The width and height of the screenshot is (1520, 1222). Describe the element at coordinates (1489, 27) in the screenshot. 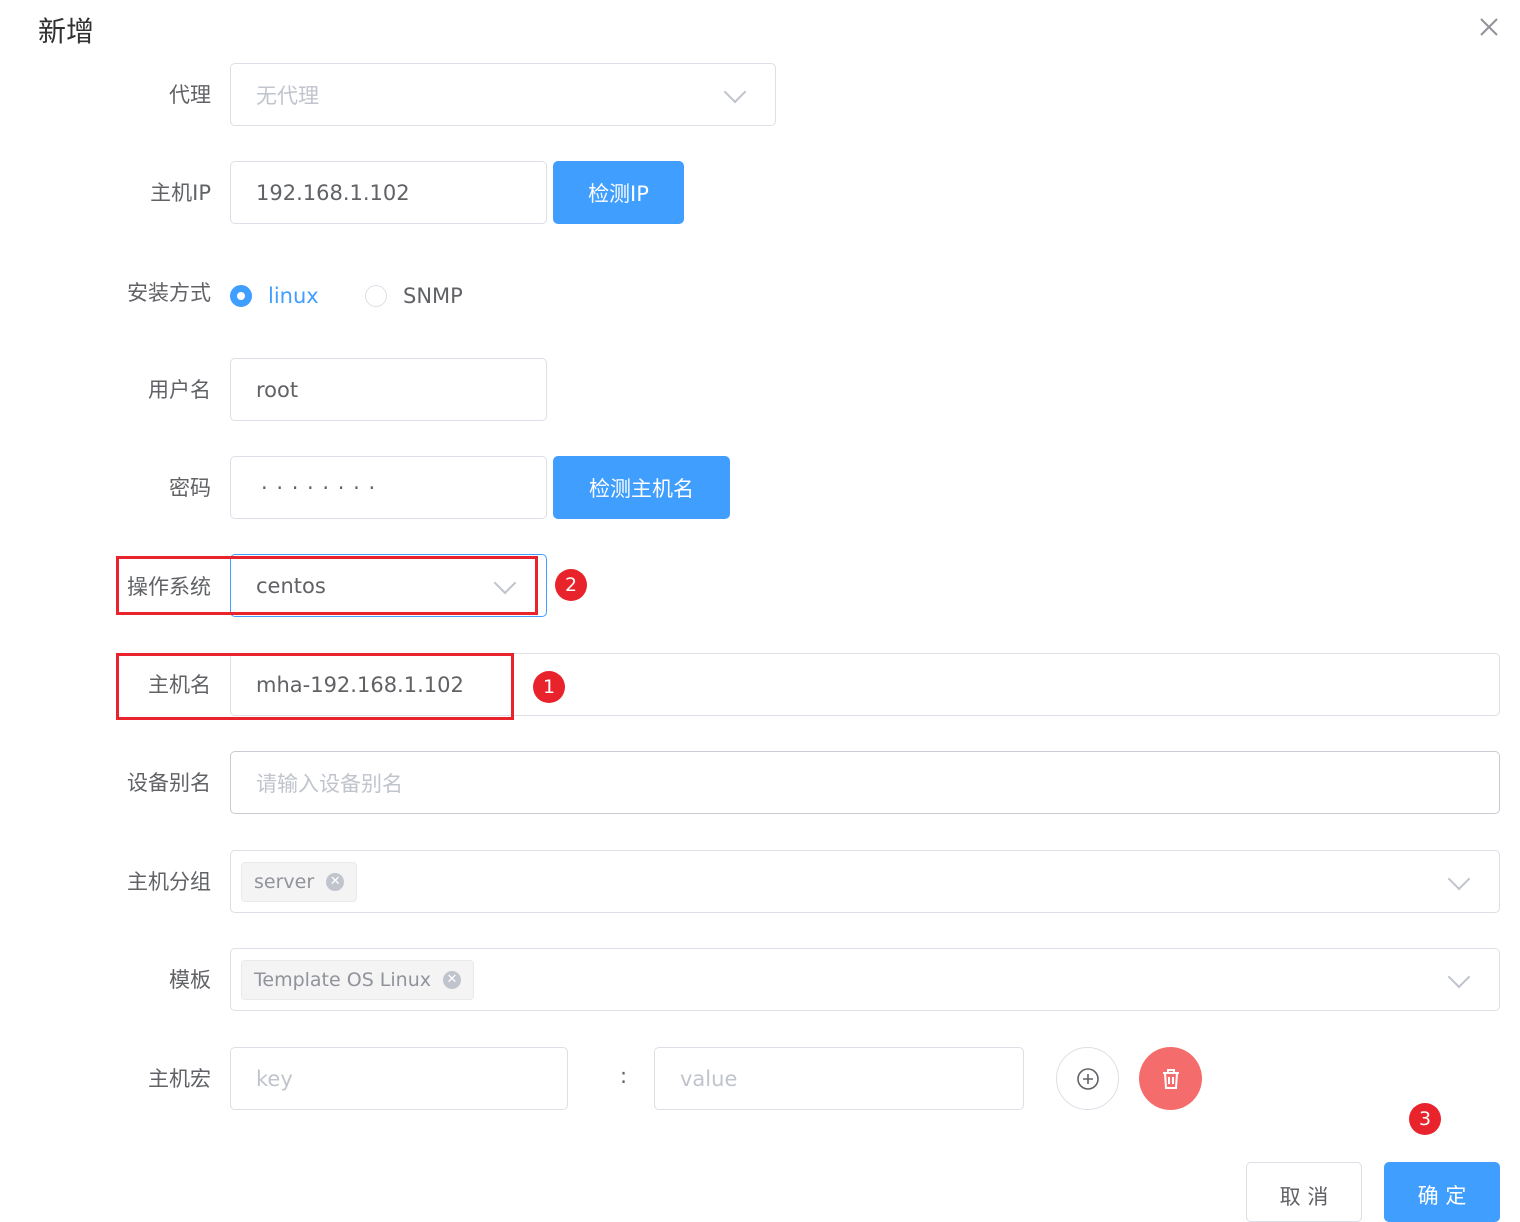

I see `close-icon` at that location.